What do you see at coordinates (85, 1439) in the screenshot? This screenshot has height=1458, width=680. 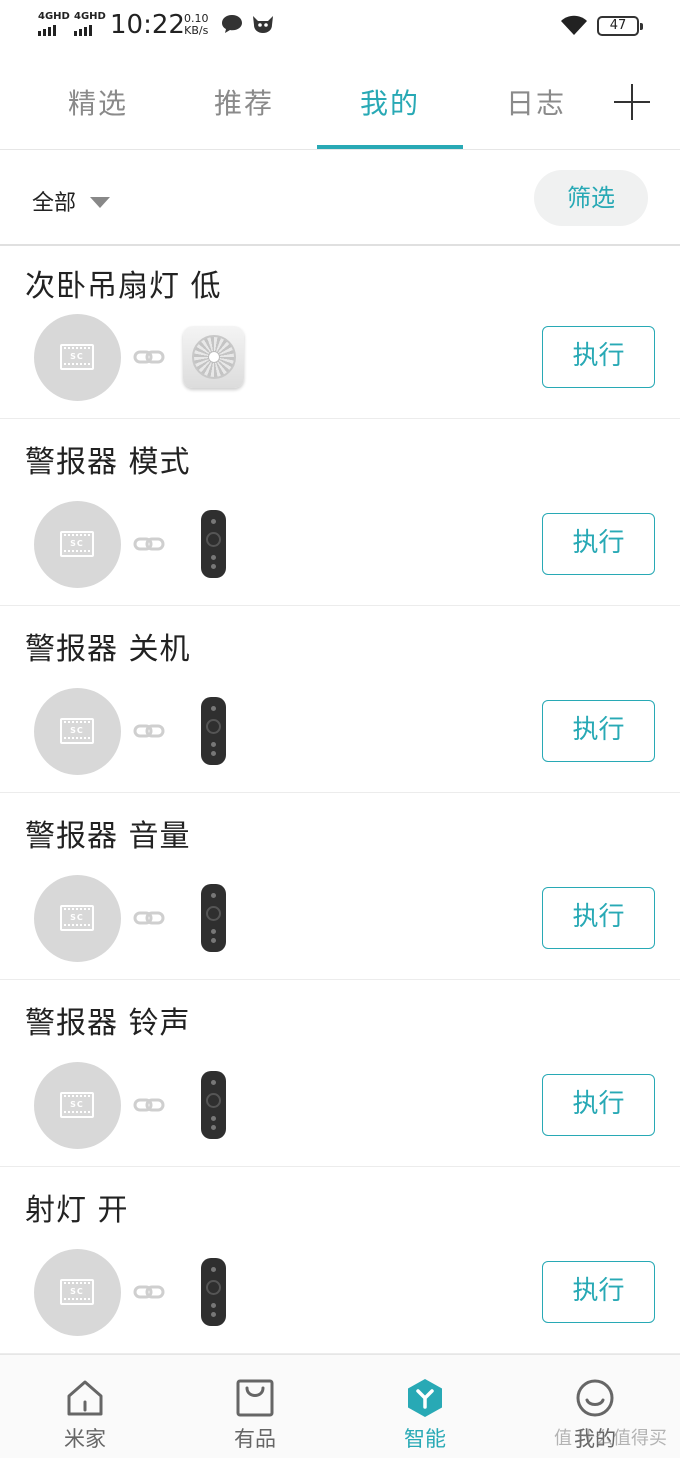 I see `nav-home-label: 米家` at bounding box center [85, 1439].